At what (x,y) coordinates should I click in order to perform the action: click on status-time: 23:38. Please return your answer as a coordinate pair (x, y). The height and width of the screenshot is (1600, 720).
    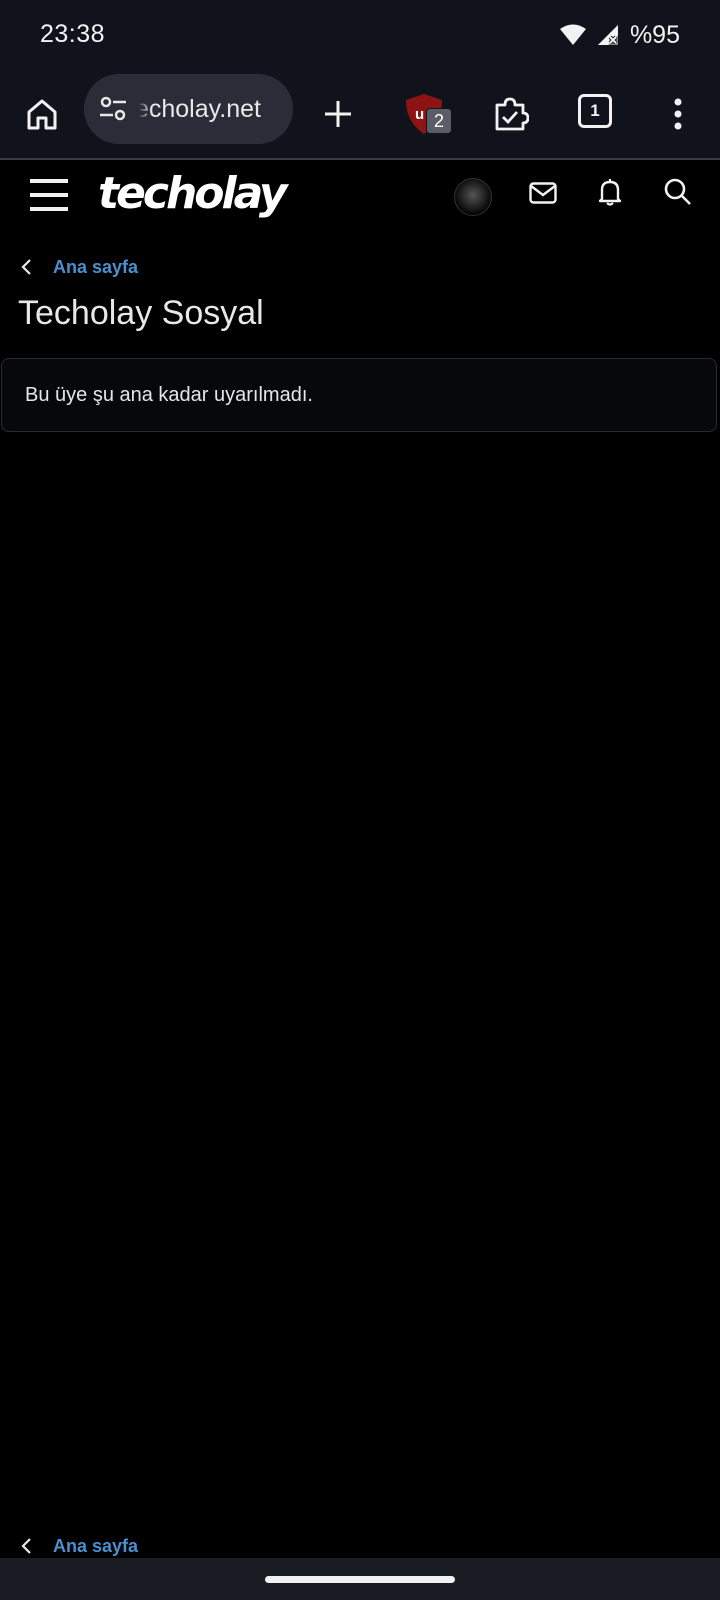
    Looking at the image, I should click on (73, 34).